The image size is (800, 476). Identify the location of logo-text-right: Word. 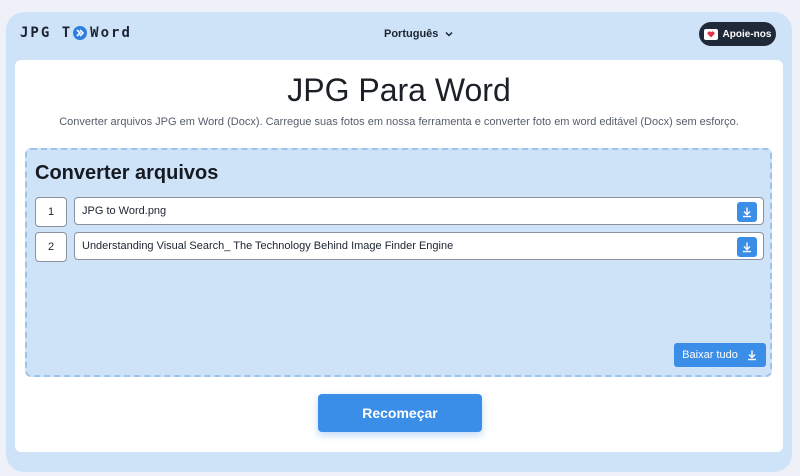
(111, 33).